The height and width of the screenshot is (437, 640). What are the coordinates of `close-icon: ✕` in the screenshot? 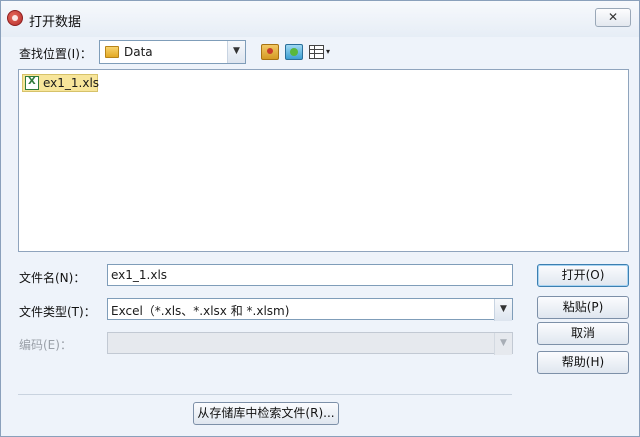 It's located at (613, 17).